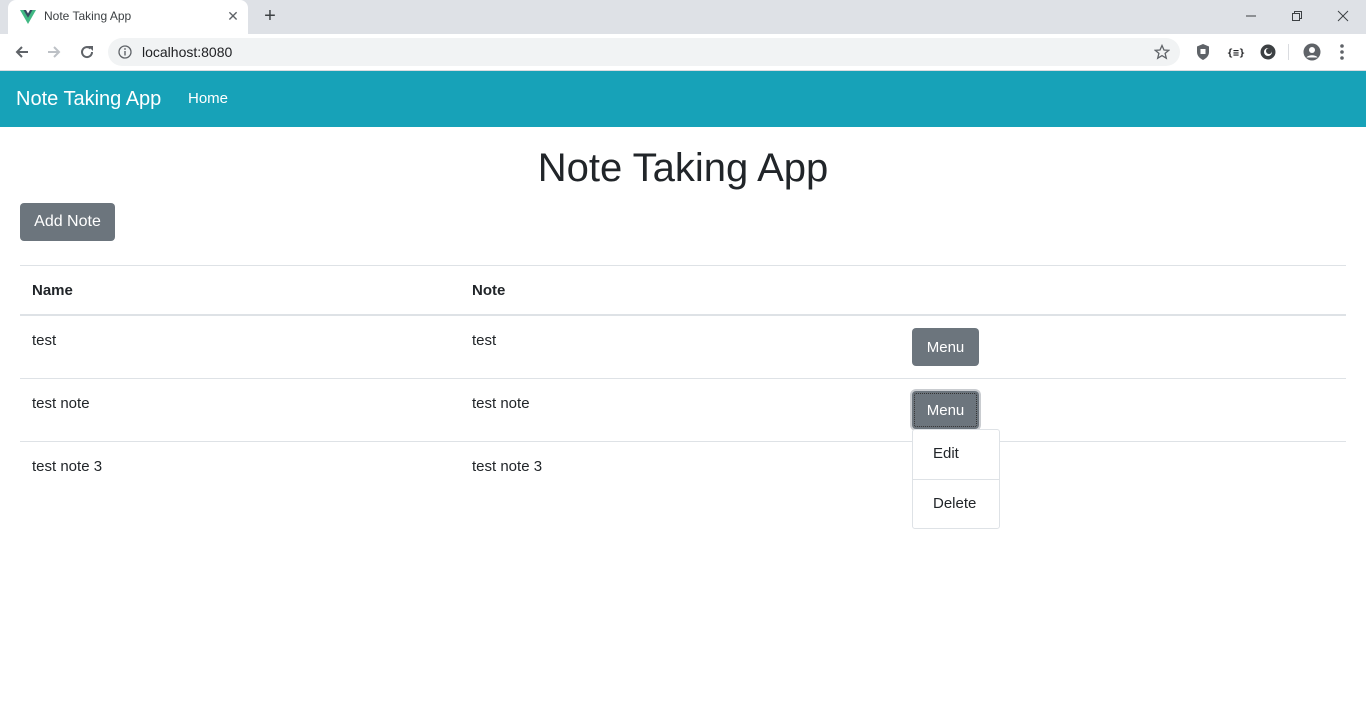 The height and width of the screenshot is (728, 1366). What do you see at coordinates (484, 340) in the screenshot?
I see `row-note-cell: test` at bounding box center [484, 340].